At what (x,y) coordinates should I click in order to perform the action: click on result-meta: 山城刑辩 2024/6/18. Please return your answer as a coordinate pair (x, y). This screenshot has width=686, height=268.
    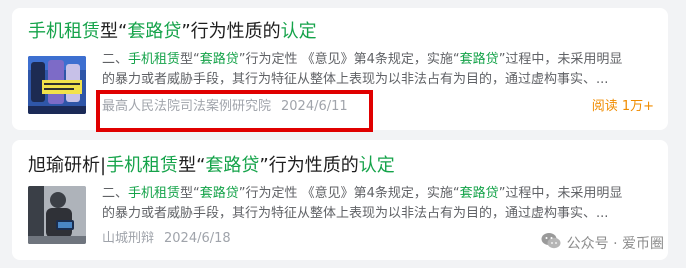
    Looking at the image, I should click on (166, 239).